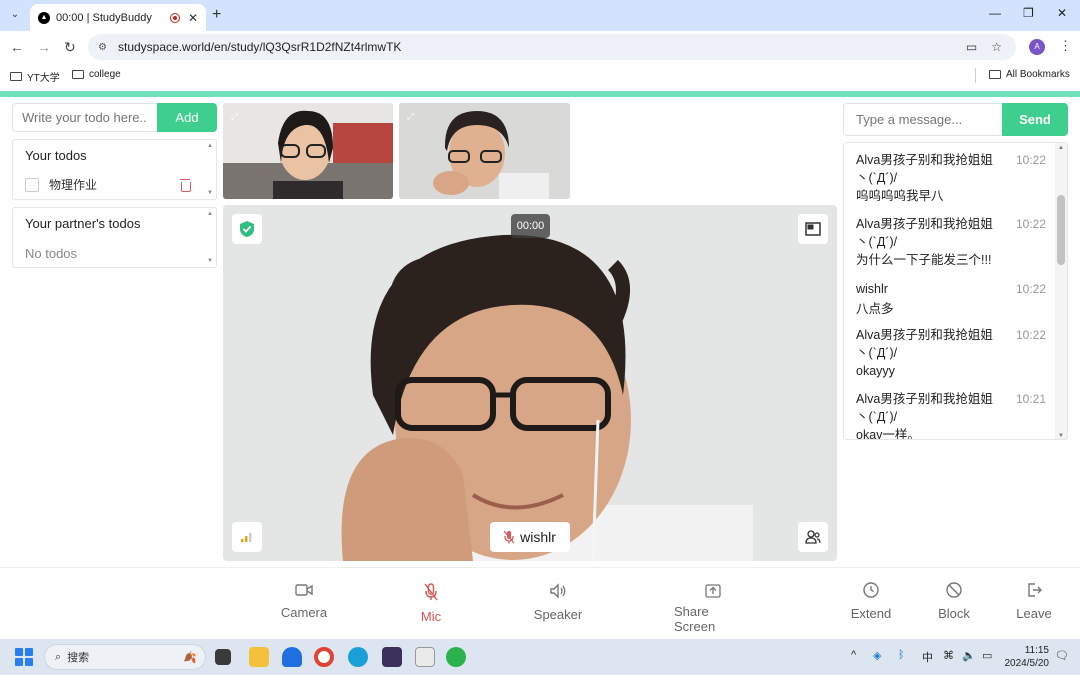 This screenshot has height=675, width=1080. I want to click on page-accent-bar, so click(540, 94).